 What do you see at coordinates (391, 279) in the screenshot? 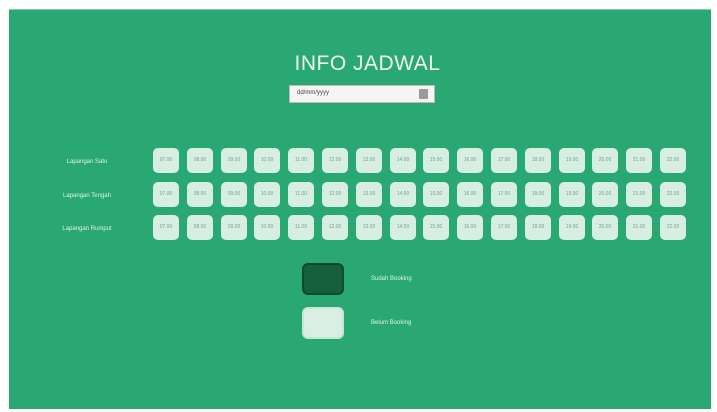
I see `legend-booked-label: Sudah Booking` at bounding box center [391, 279].